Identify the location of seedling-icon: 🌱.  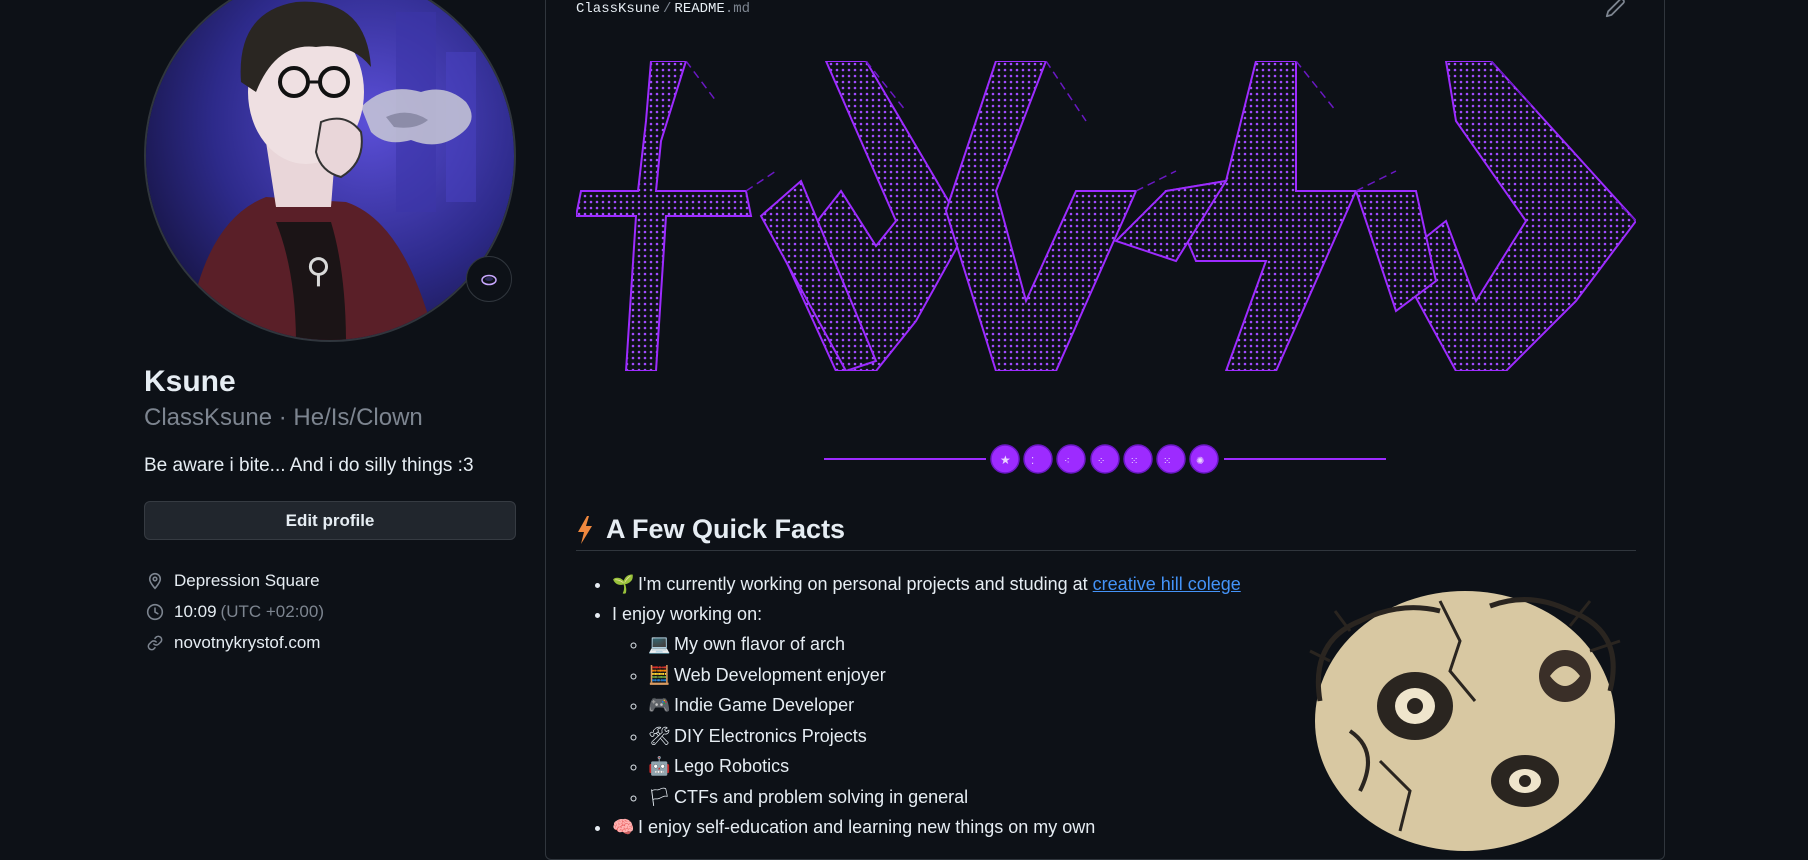
(623, 584).